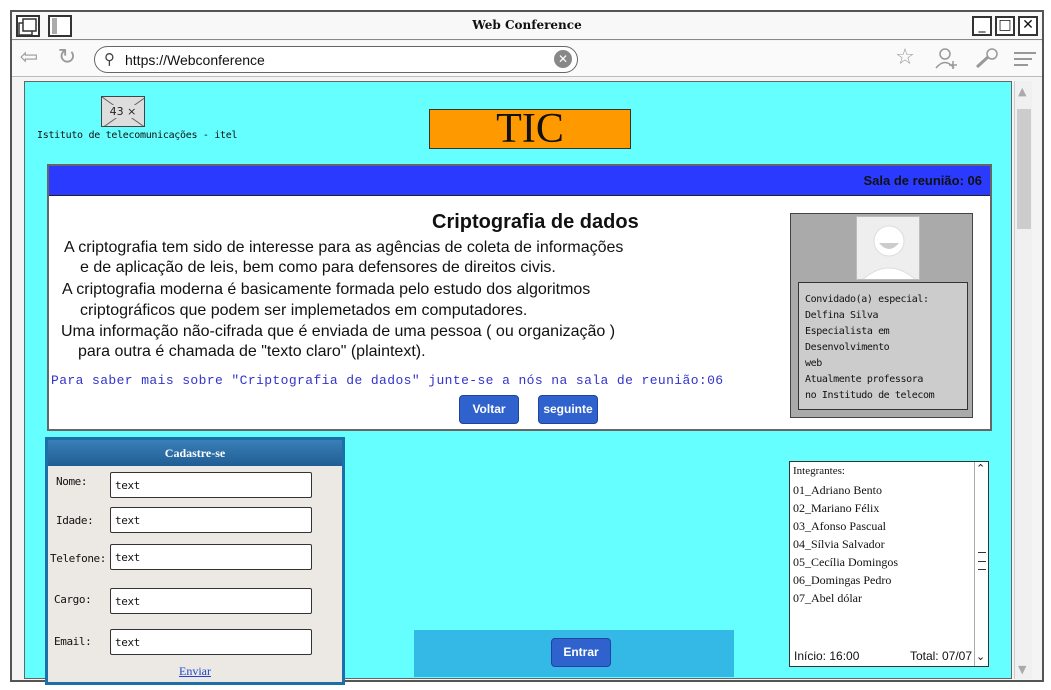 This screenshot has height=690, width=1051. Describe the element at coordinates (123, 111) in the screenshot. I see `logo-image: 43 × 31` at that location.